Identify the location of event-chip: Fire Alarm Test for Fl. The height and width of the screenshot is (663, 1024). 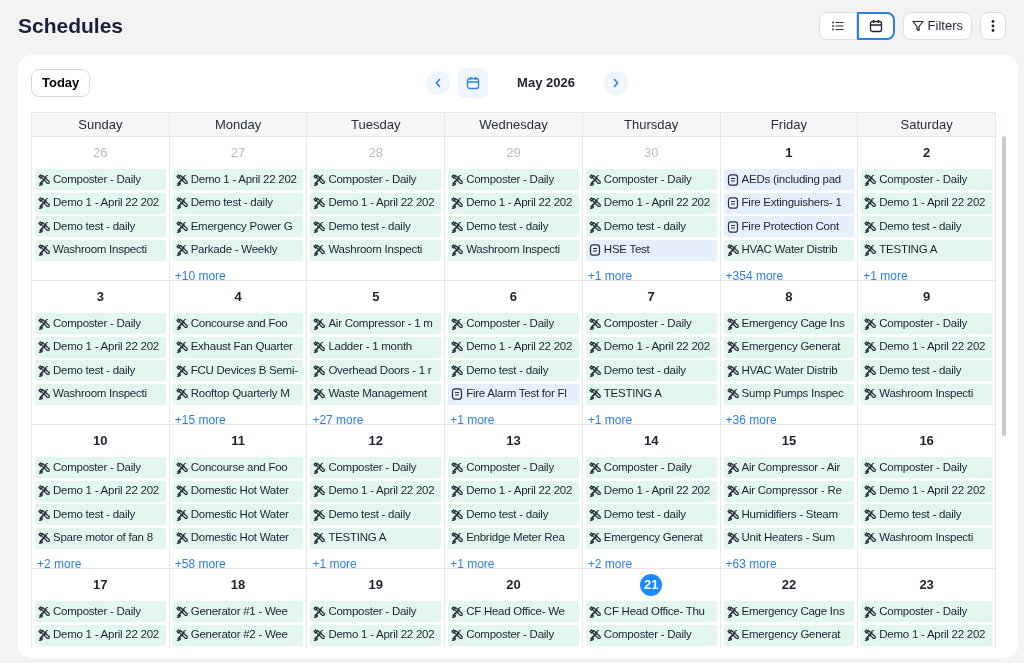
(513, 394).